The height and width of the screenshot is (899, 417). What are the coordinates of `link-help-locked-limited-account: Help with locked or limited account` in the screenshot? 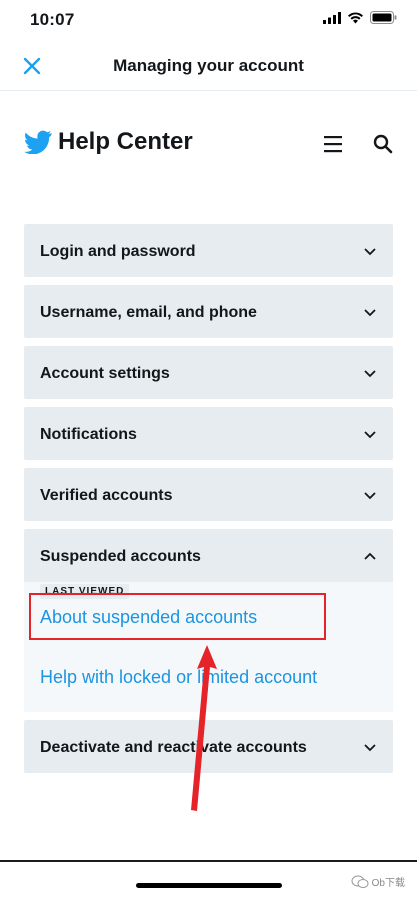 It's located at (178, 677).